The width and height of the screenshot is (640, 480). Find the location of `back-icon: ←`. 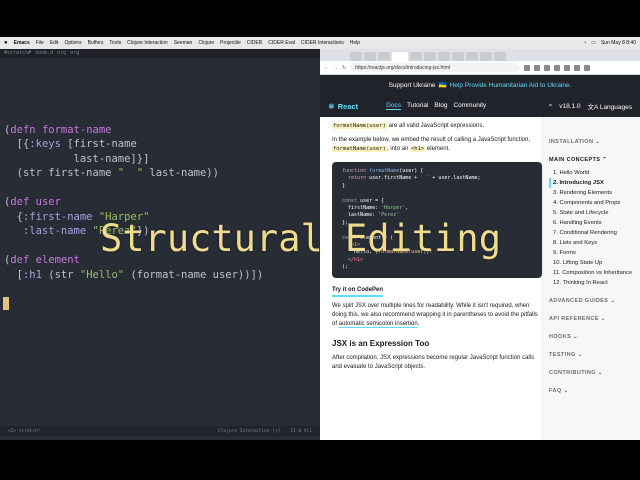

back-icon: ← is located at coordinates (326, 68).